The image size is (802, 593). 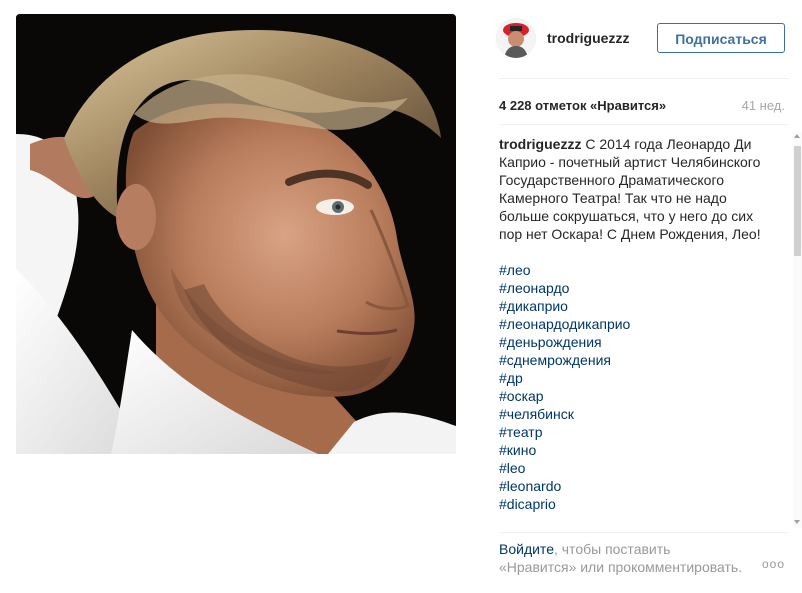 What do you see at coordinates (639, 288) in the screenshot?
I see `hashtag-link: #леонардо` at bounding box center [639, 288].